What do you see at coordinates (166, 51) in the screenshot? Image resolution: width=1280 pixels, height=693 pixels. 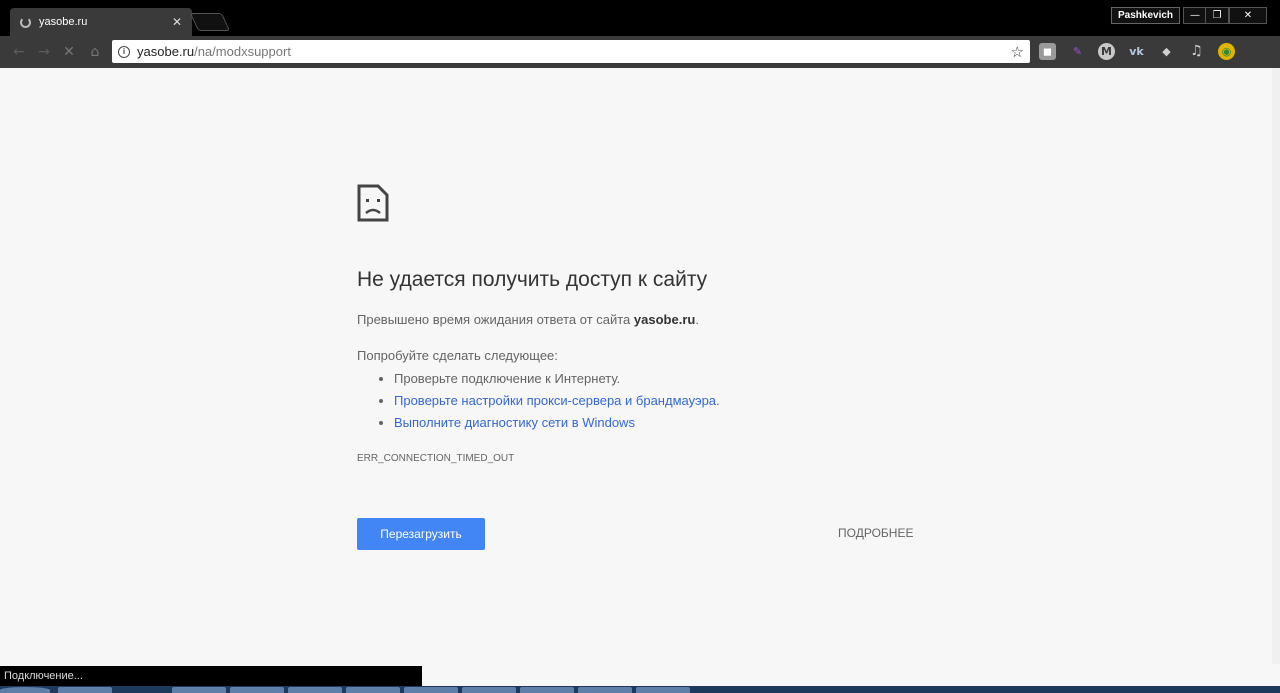 I see `url-host: yasobe.ru` at bounding box center [166, 51].